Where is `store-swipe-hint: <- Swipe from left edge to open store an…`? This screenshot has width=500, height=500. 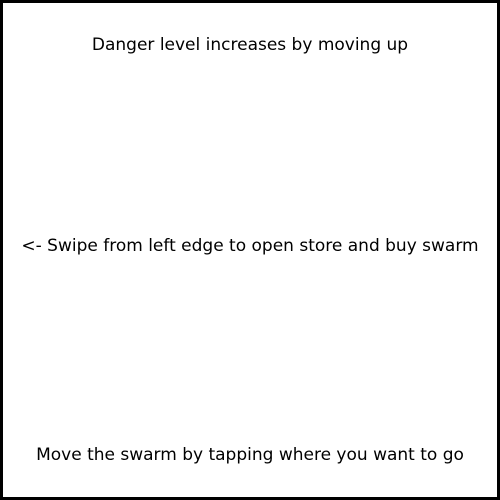
store-swipe-hint: <- Swipe from left edge to open store an… is located at coordinates (250, 246).